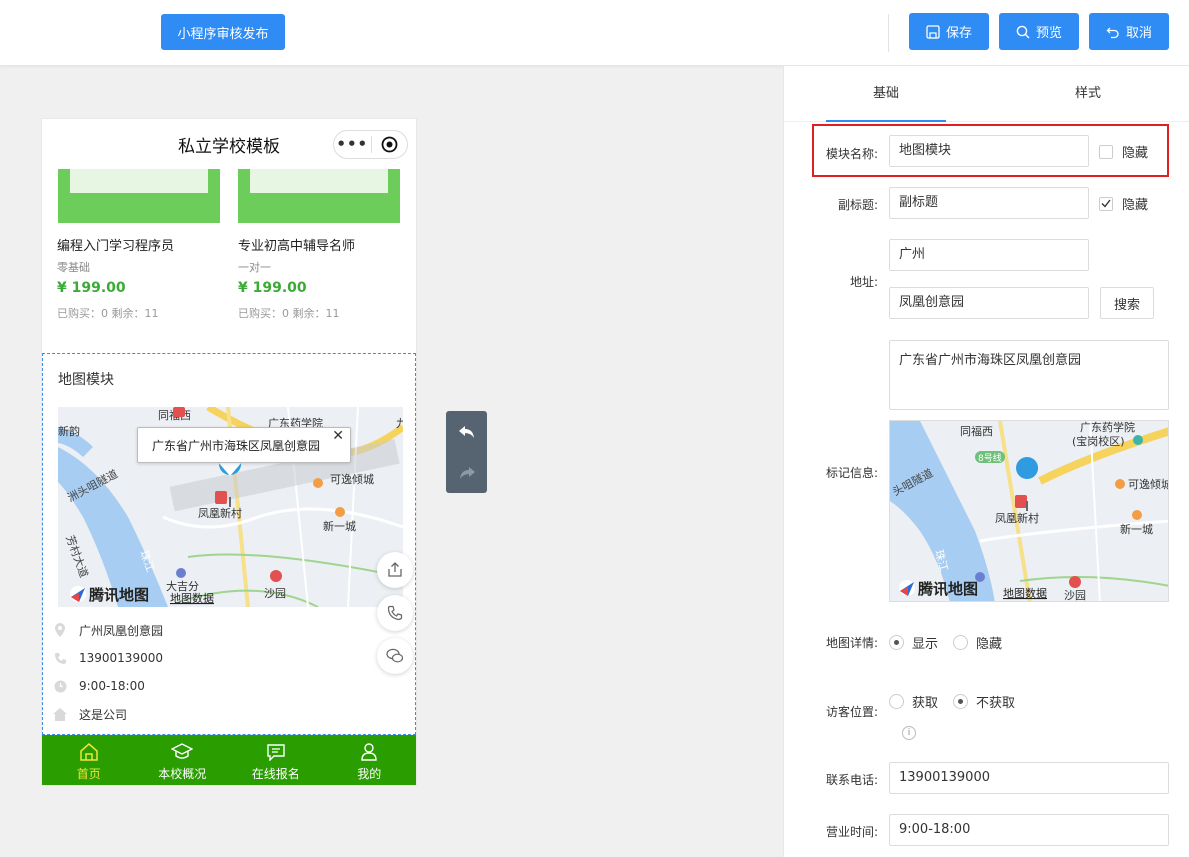  Describe the element at coordinates (1136, 529) in the screenshot. I see `map-label: 新一城` at that location.